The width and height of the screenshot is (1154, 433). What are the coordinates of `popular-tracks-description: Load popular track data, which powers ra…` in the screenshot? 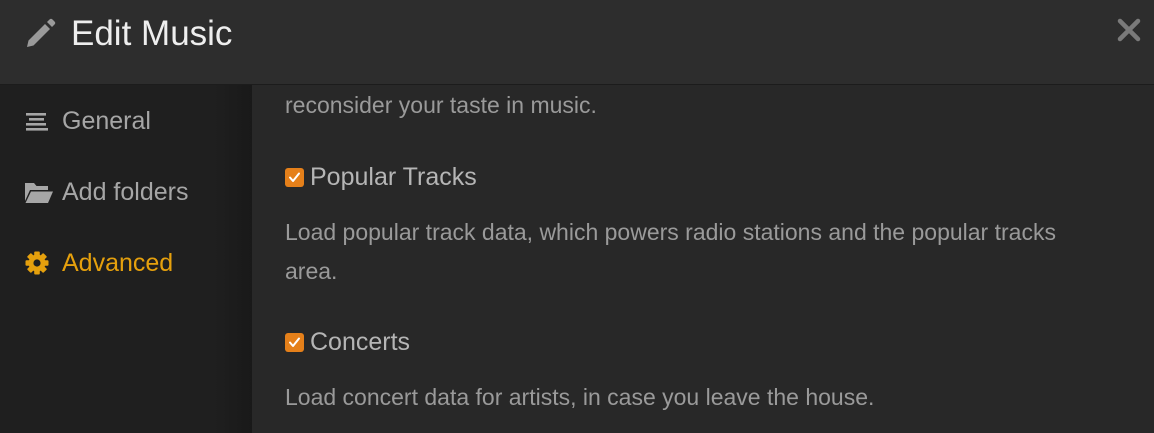 It's located at (670, 251).